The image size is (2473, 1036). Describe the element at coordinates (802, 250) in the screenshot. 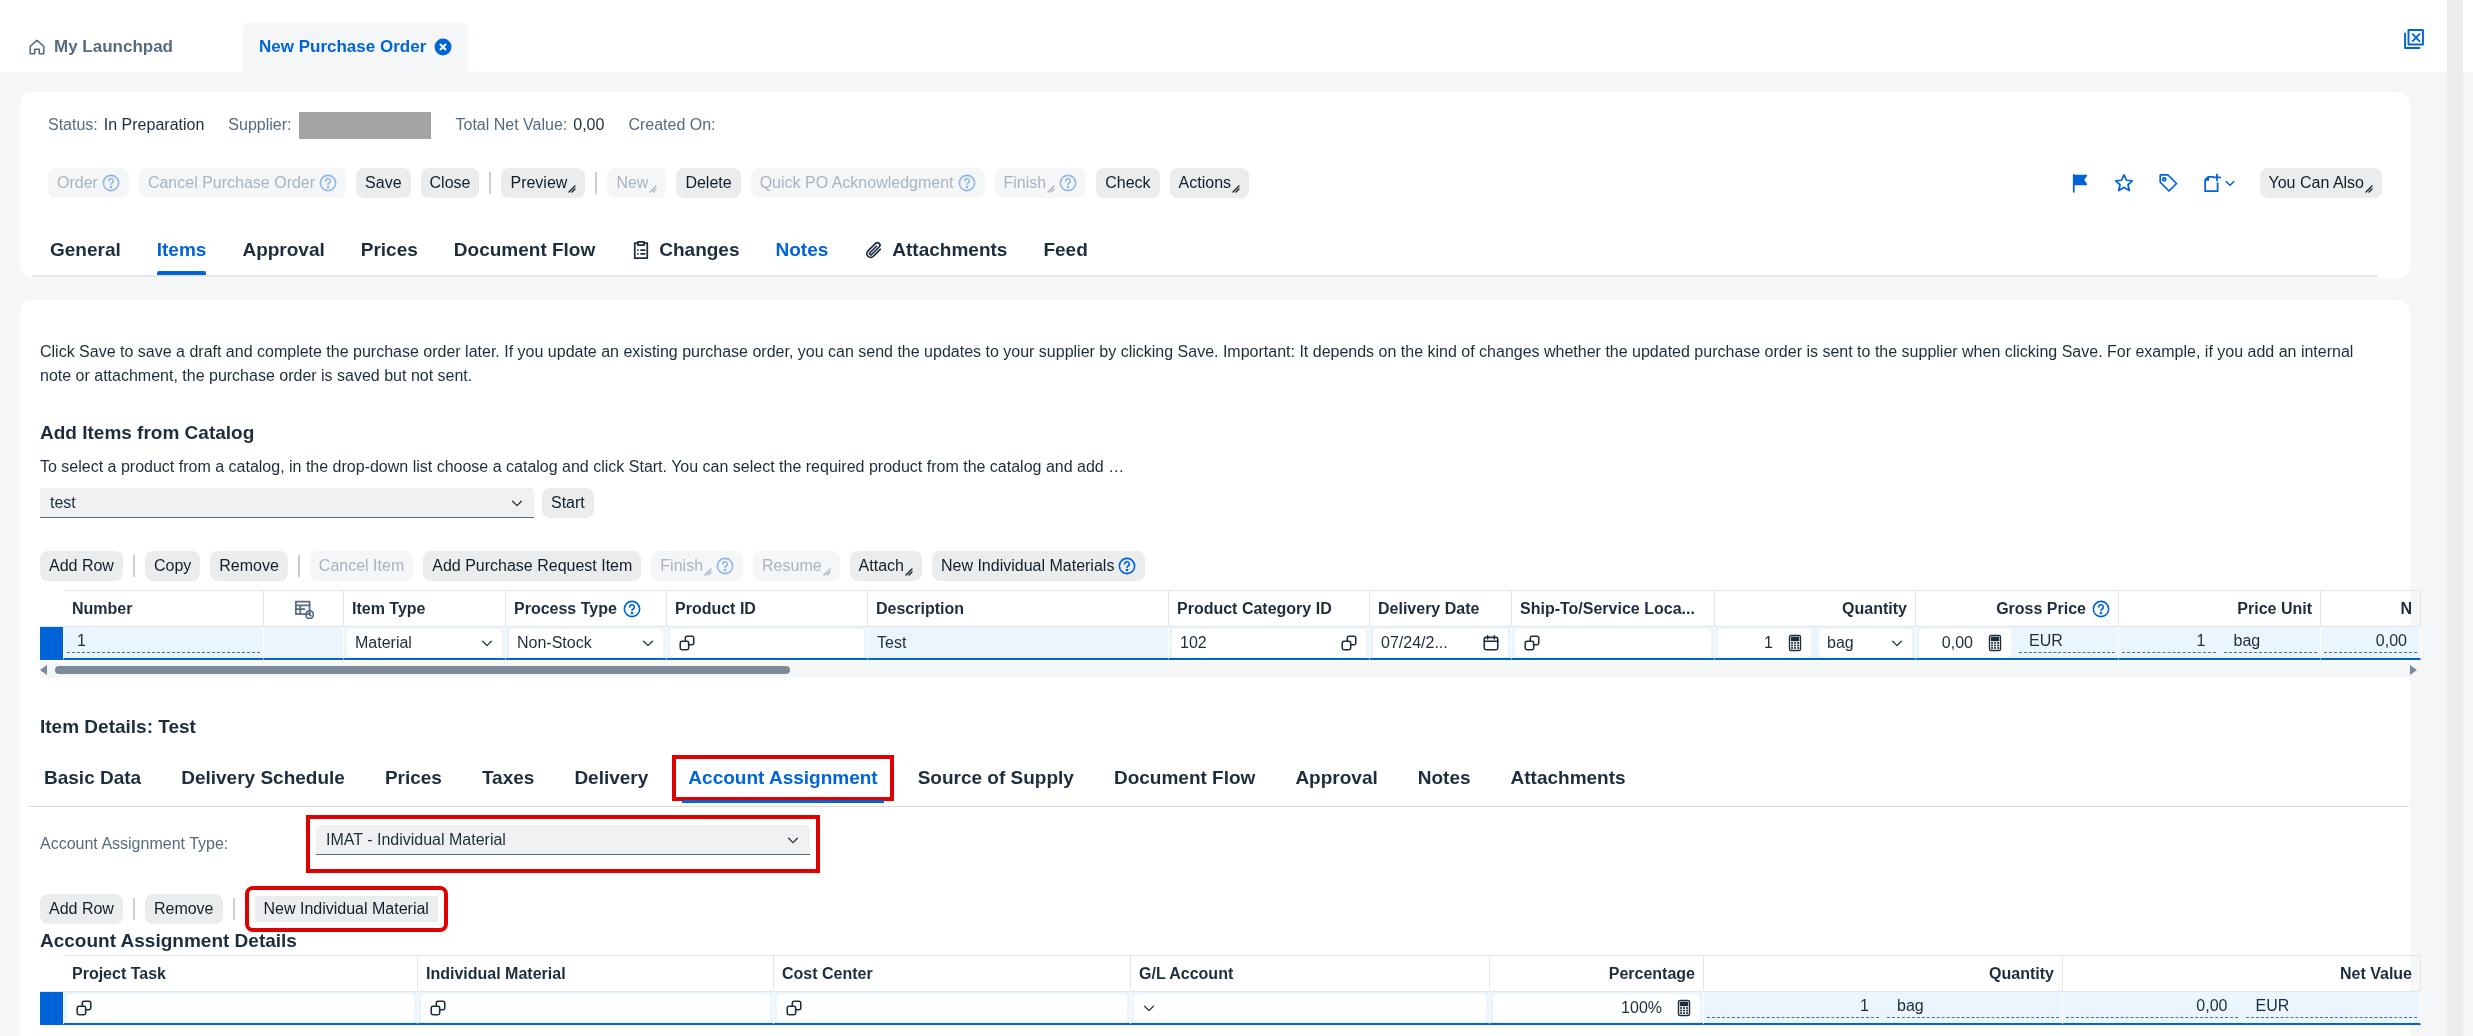

I see `section-tab: Notes` at that location.